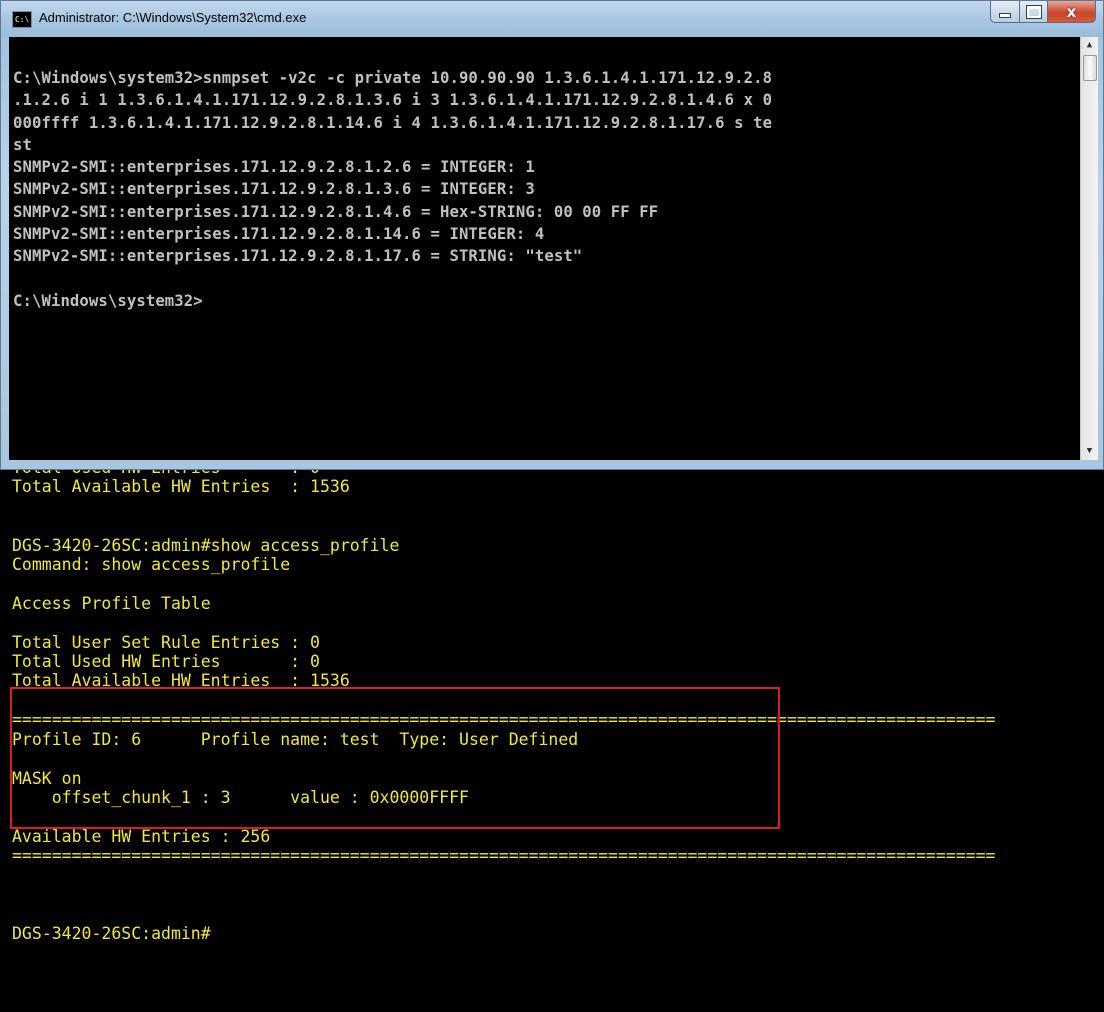 The width and height of the screenshot is (1104, 1012). I want to click on vertical-scrollbar: ▲ ▼, so click(1089, 248).